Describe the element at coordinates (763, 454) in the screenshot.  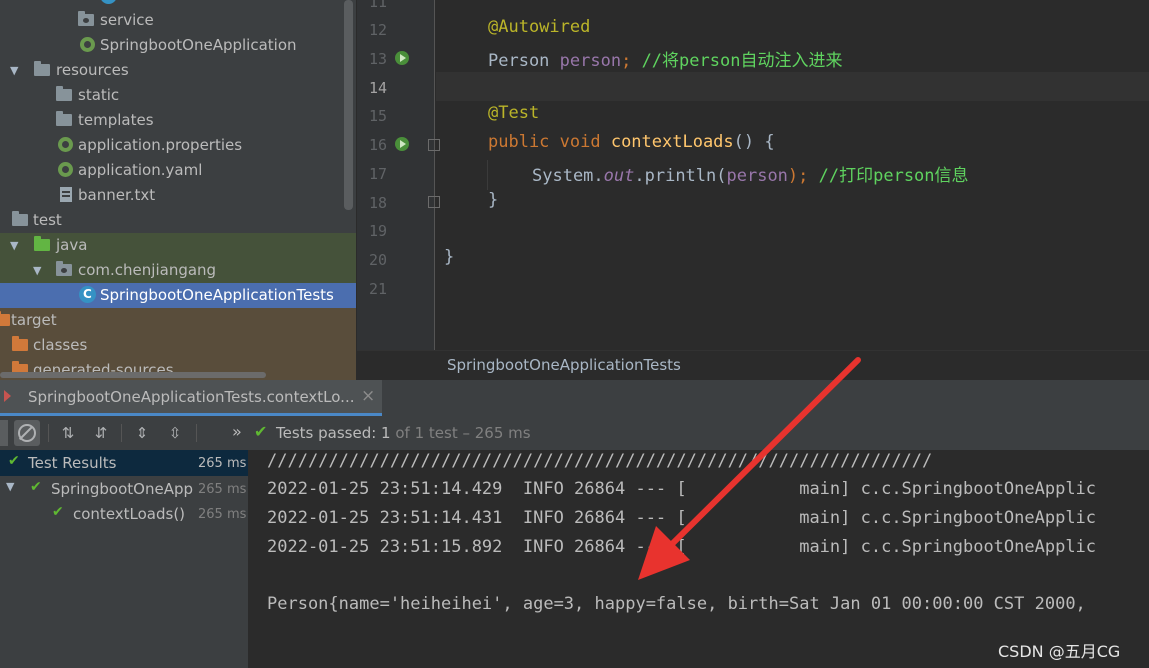
I see `annotation-arrow-shaft` at that location.